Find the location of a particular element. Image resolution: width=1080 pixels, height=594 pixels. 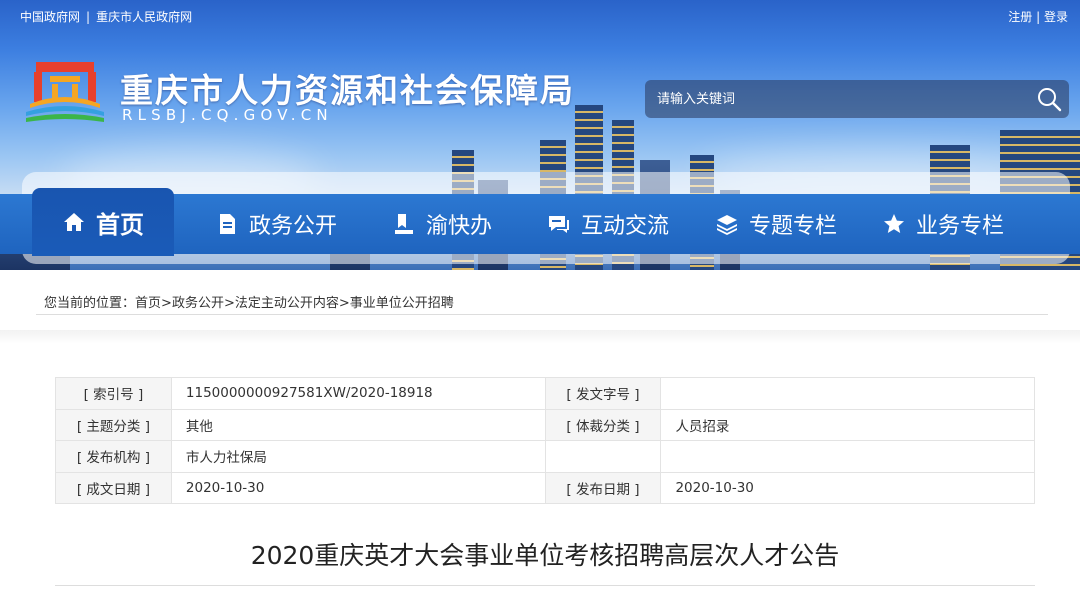

table-row: [ 主题分类 ] 其他 [ 体裁分类 ] 人员招录 is located at coordinates (545, 424).